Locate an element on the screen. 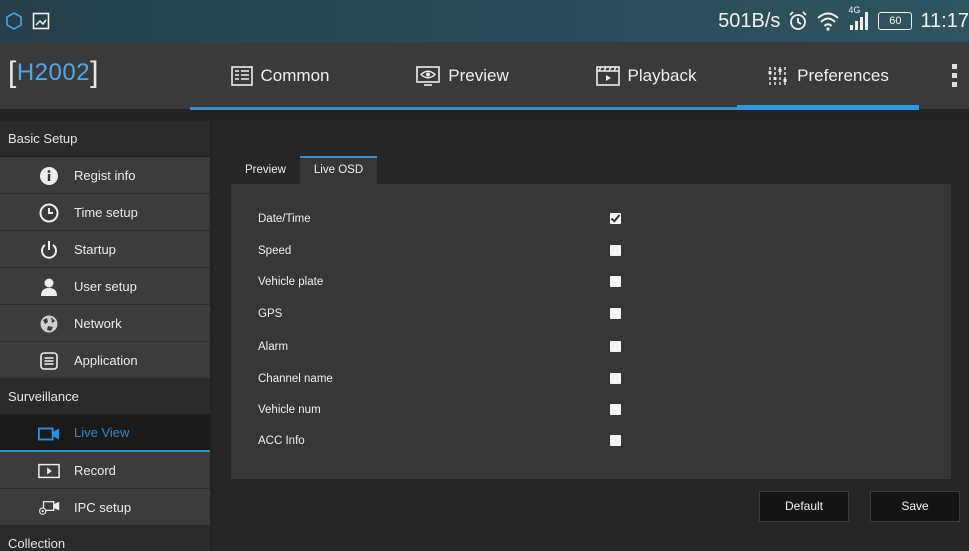 This screenshot has height=551, width=969. vehicle-plate-checkbox is located at coordinates (615, 281).